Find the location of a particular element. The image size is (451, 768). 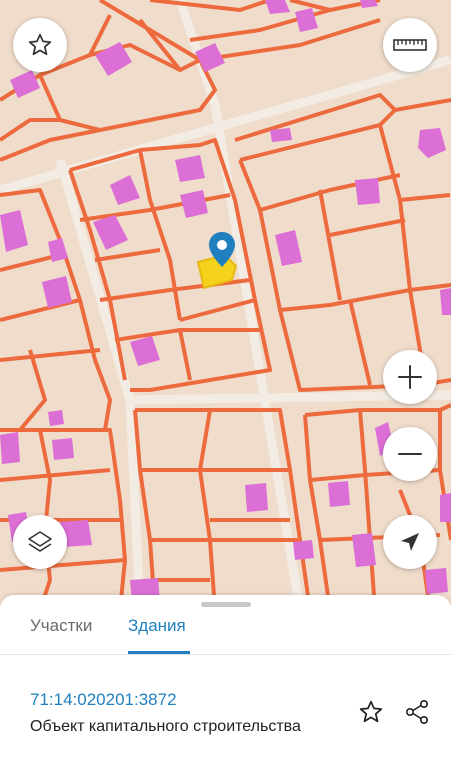

layers-icon is located at coordinates (40, 541).